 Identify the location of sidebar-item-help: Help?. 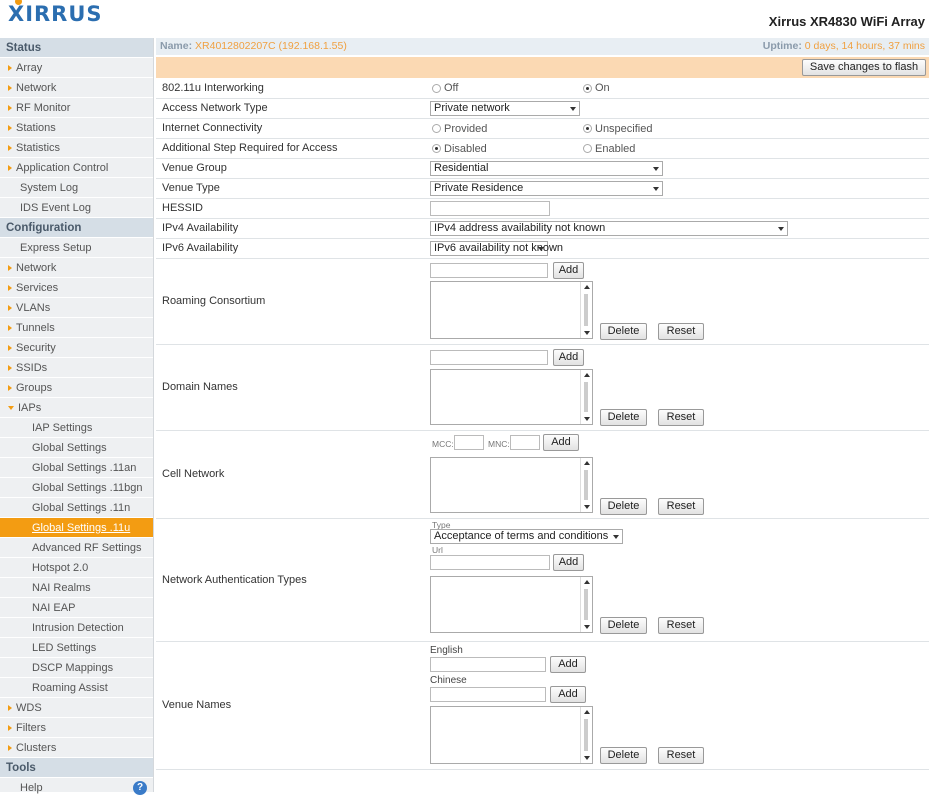
(76, 788).